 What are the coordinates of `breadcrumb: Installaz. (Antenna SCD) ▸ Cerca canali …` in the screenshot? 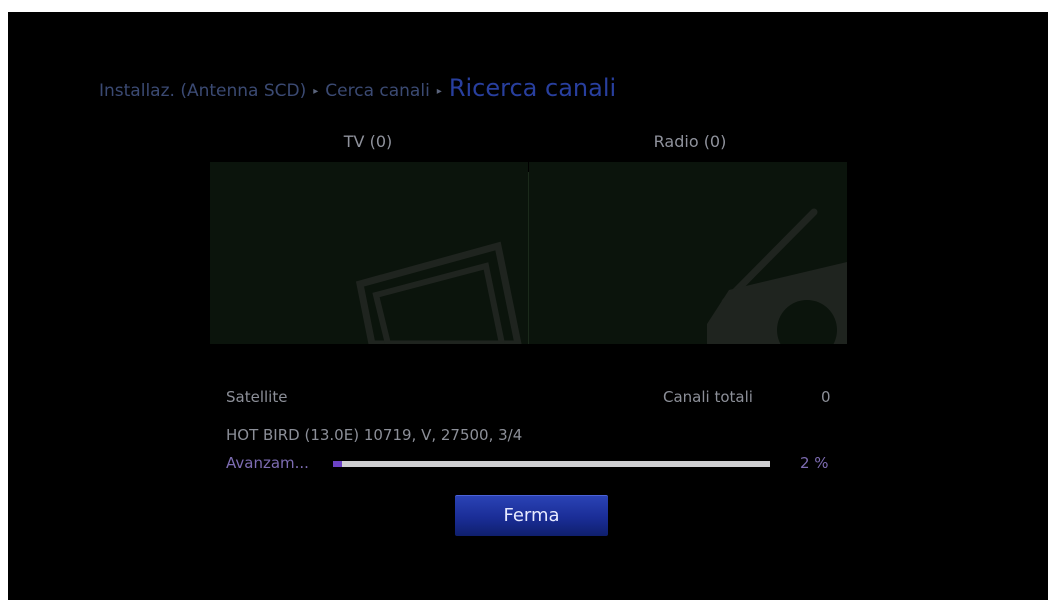 It's located at (357, 89).